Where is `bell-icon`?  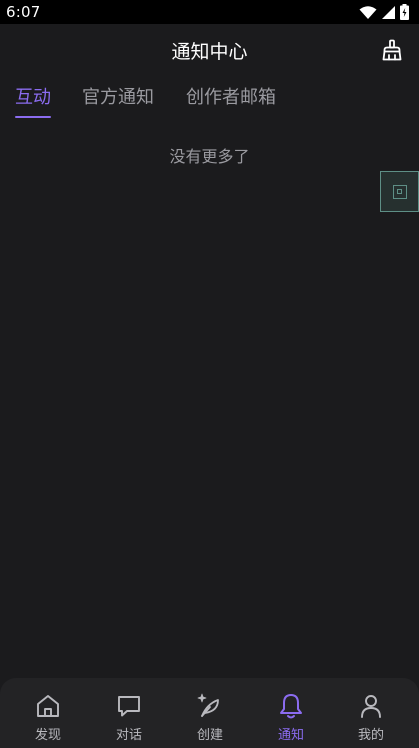 bell-icon is located at coordinates (291, 706).